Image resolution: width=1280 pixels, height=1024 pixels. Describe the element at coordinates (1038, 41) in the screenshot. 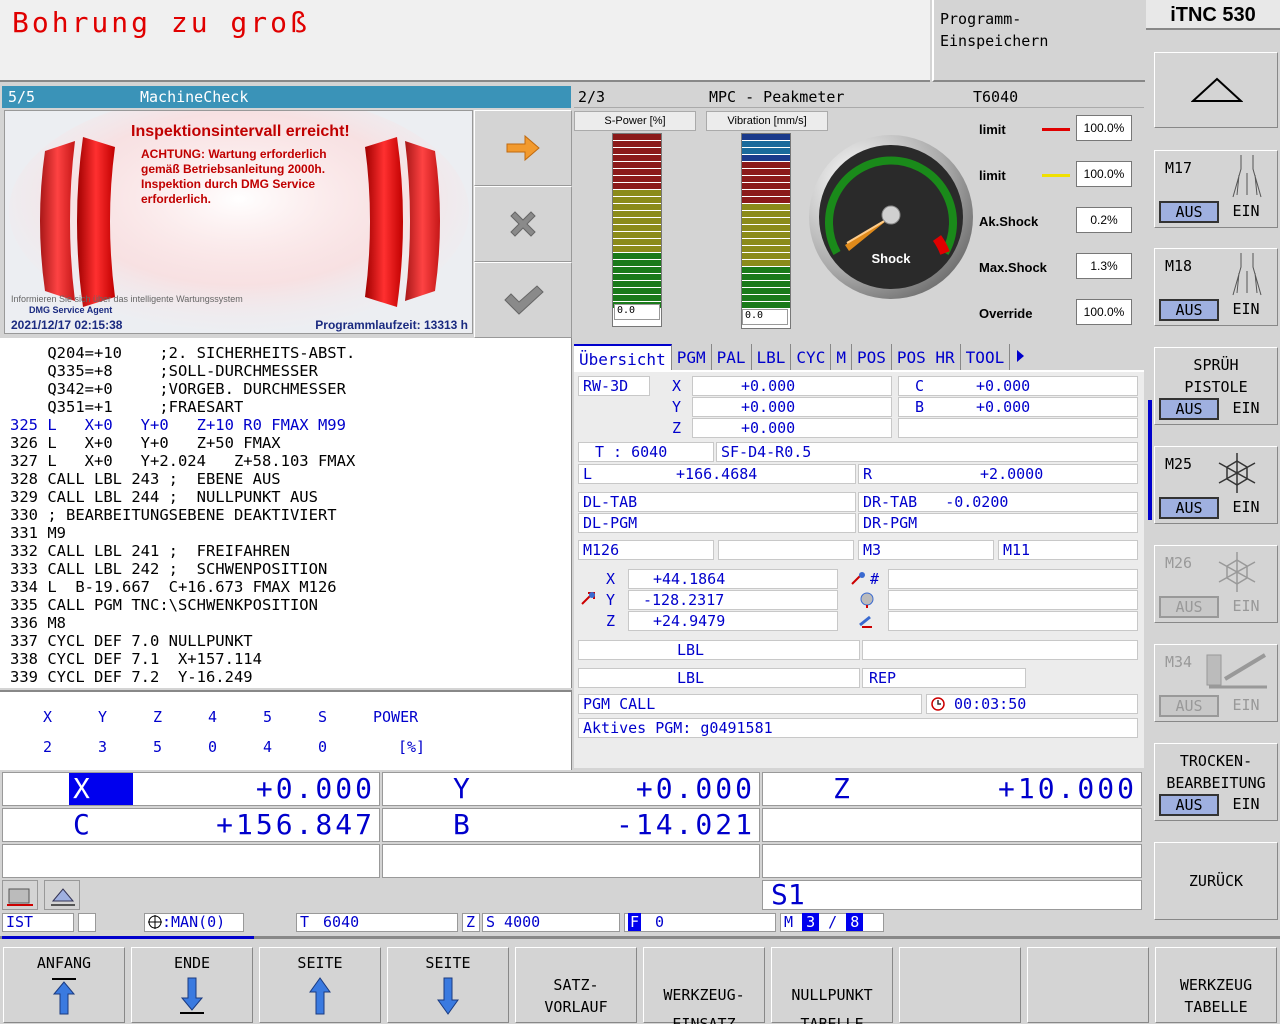

I see `program-store-label: Programm- Einspeichern` at that location.